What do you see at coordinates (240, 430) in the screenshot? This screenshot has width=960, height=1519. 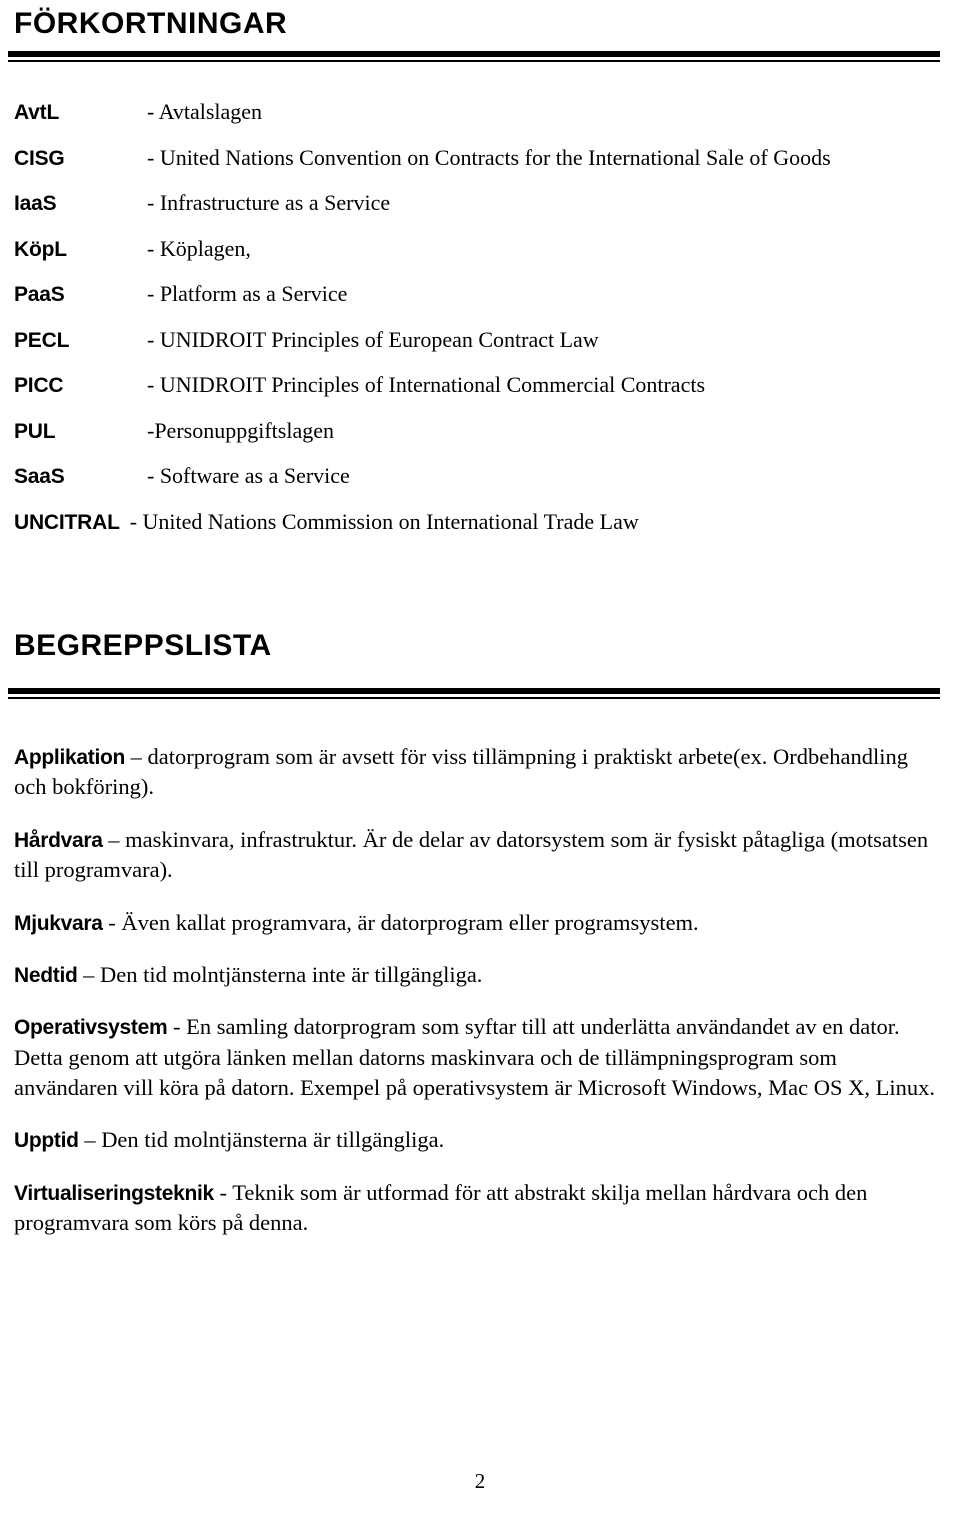 I see `abbreviation-definition: -Personuppgiftslagen` at bounding box center [240, 430].